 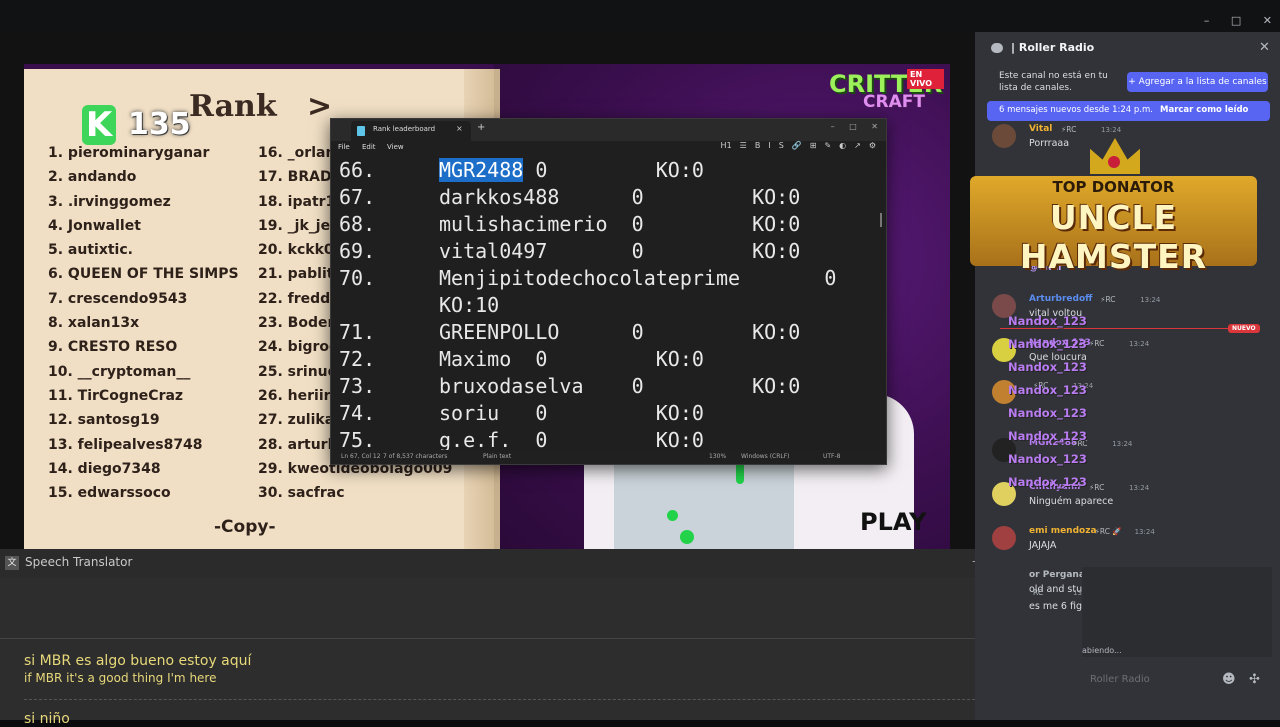 What do you see at coordinates (12, 563) in the screenshot?
I see `translate-icon: 文` at bounding box center [12, 563].